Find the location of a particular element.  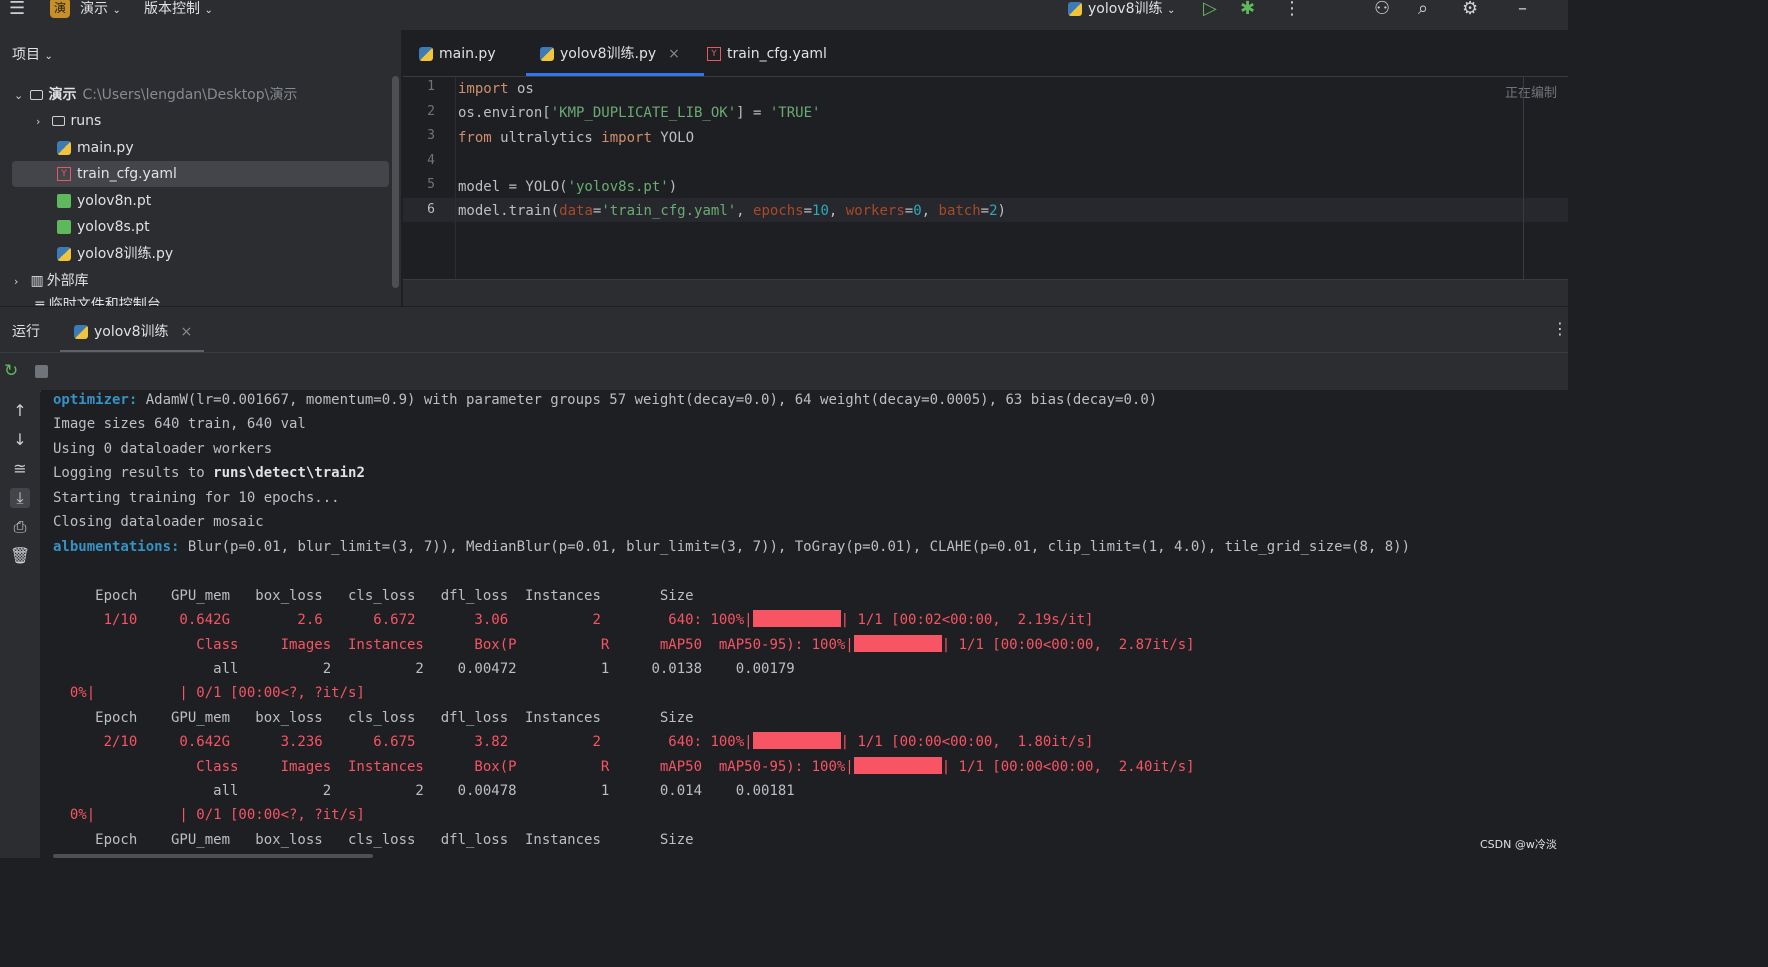

console-horizontal-scrollbar is located at coordinates (213, 856).